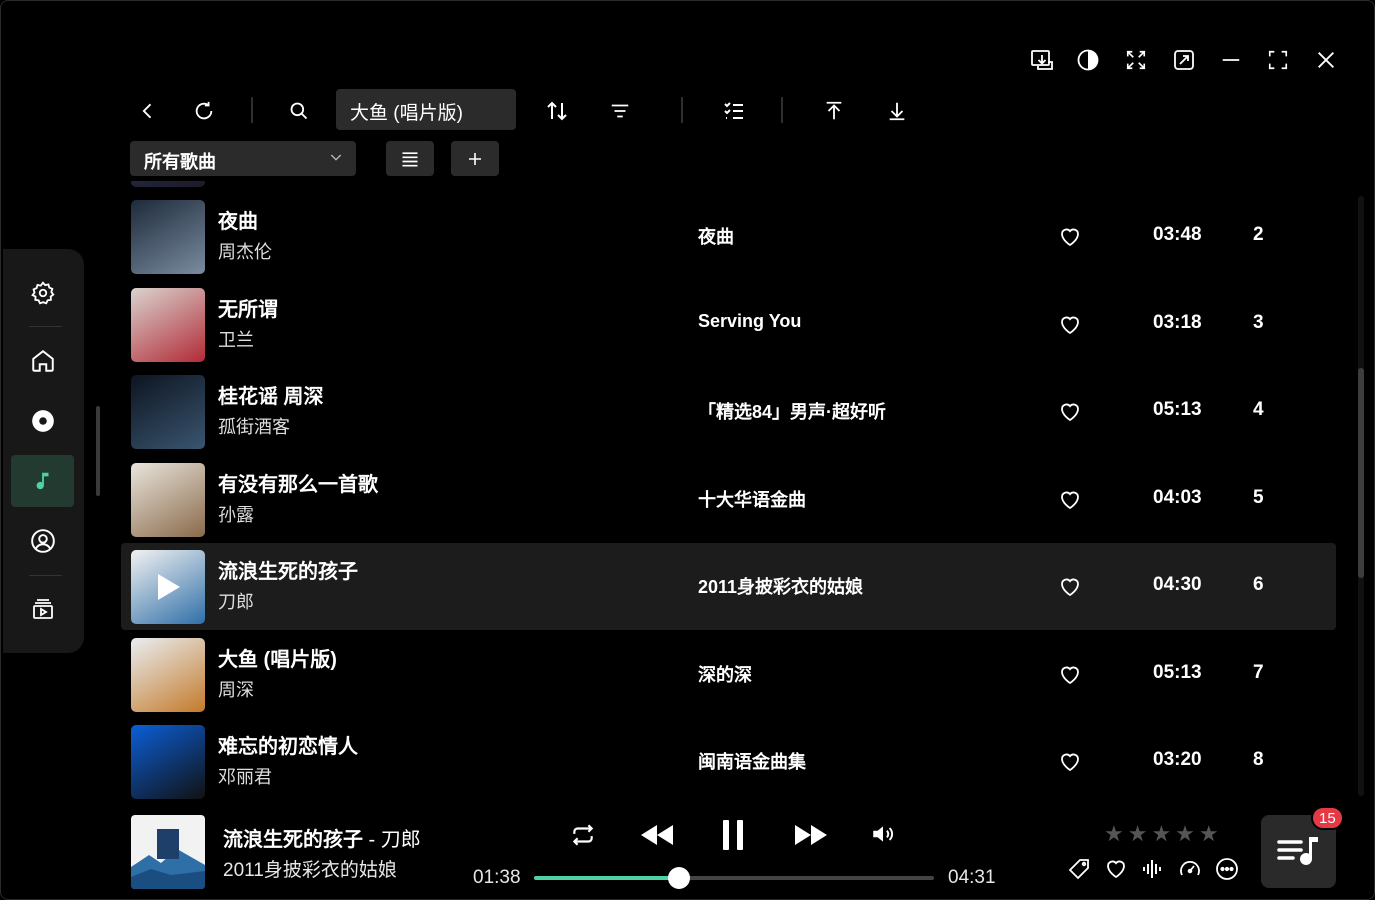 The width and height of the screenshot is (1375, 900). Describe the element at coordinates (336, 159) in the screenshot. I see `chevron-down-icon` at that location.